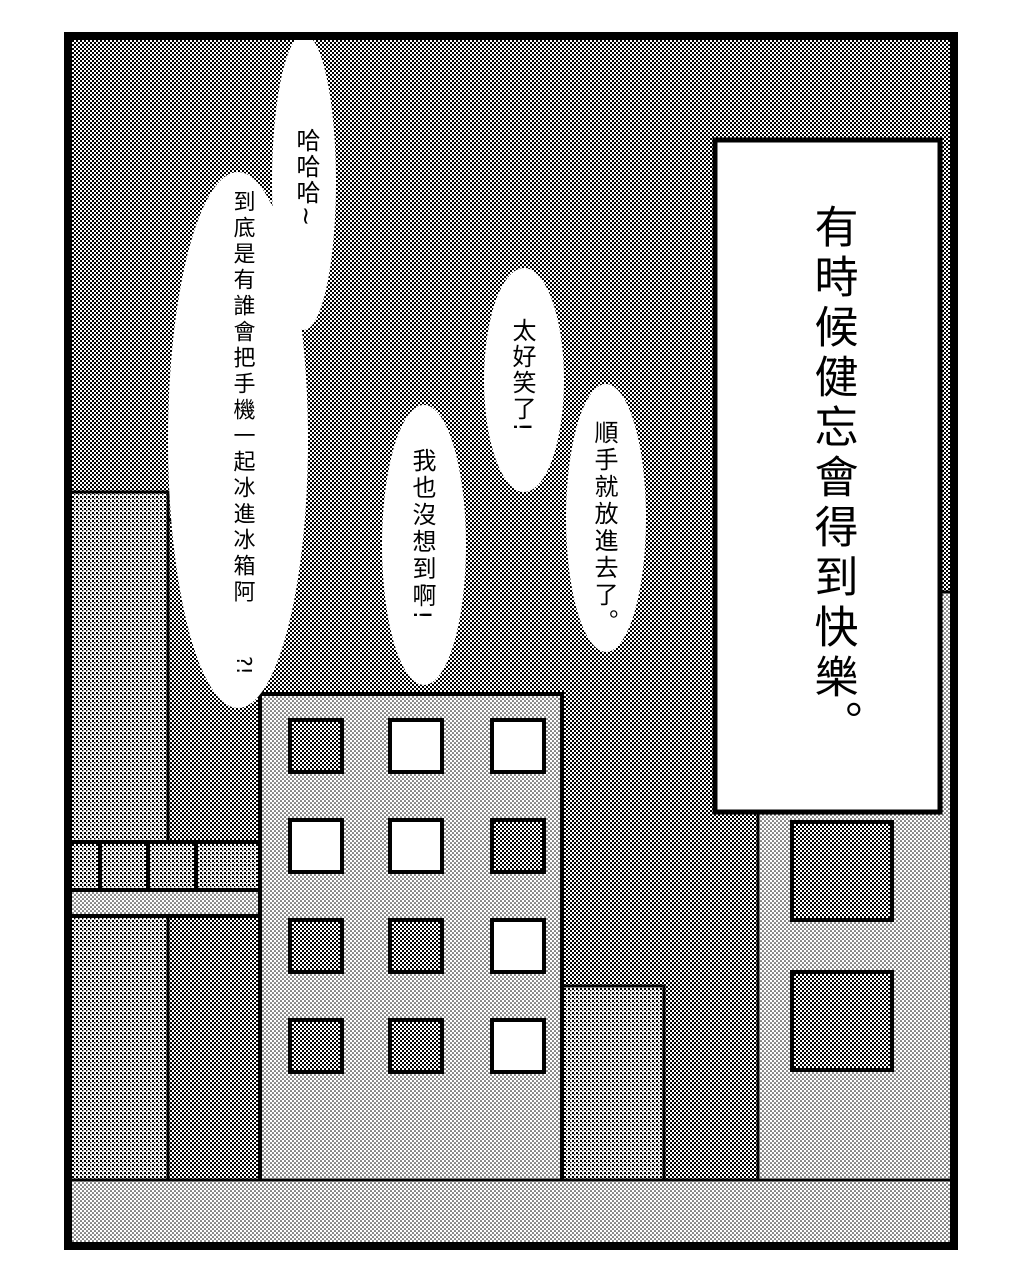 Image resolution: width=1024 pixels, height=1280 pixels. Describe the element at coordinates (306, 178) in the screenshot. I see `bubble-text-laugh: 哈哈哈~` at that location.